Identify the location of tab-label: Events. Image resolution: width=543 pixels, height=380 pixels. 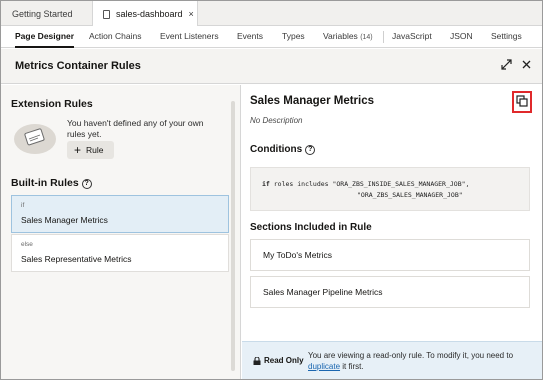
(250, 36).